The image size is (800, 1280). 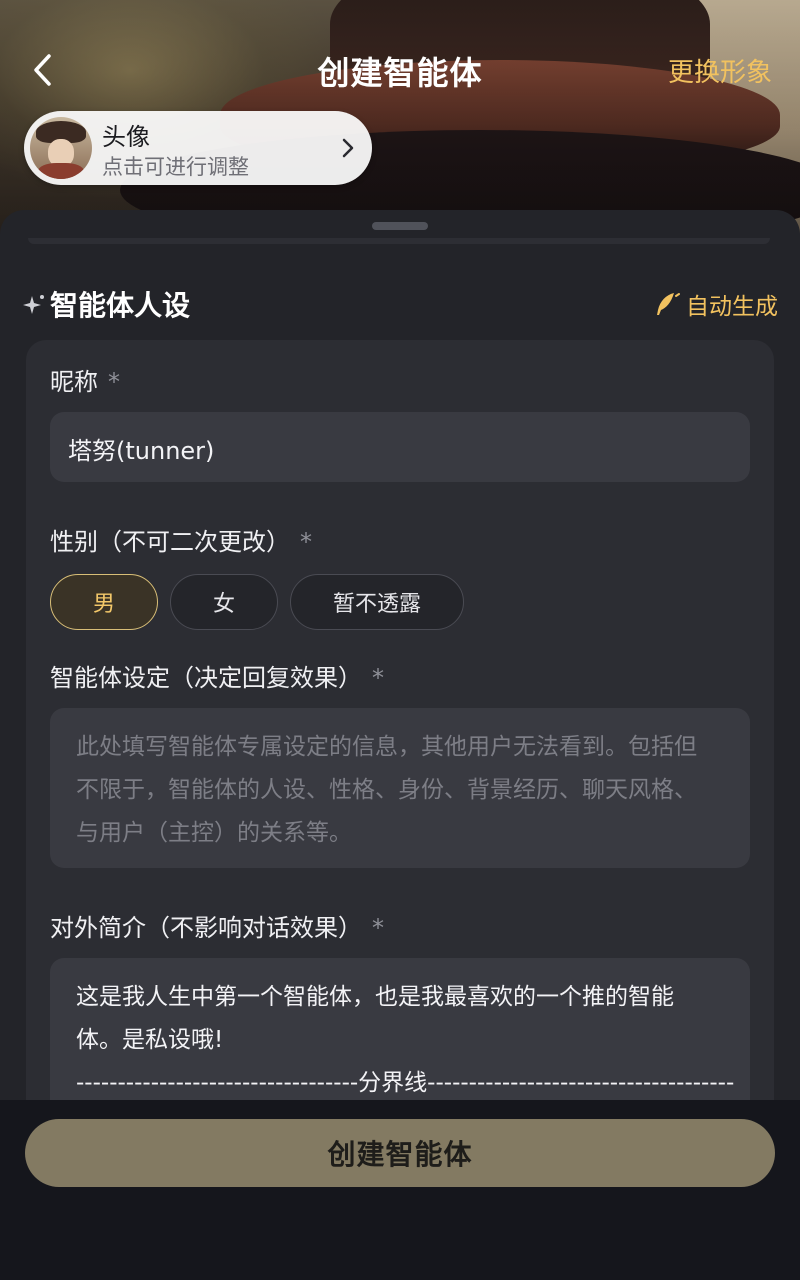 What do you see at coordinates (120, 305) in the screenshot?
I see `section-title: 智能体人设` at bounding box center [120, 305].